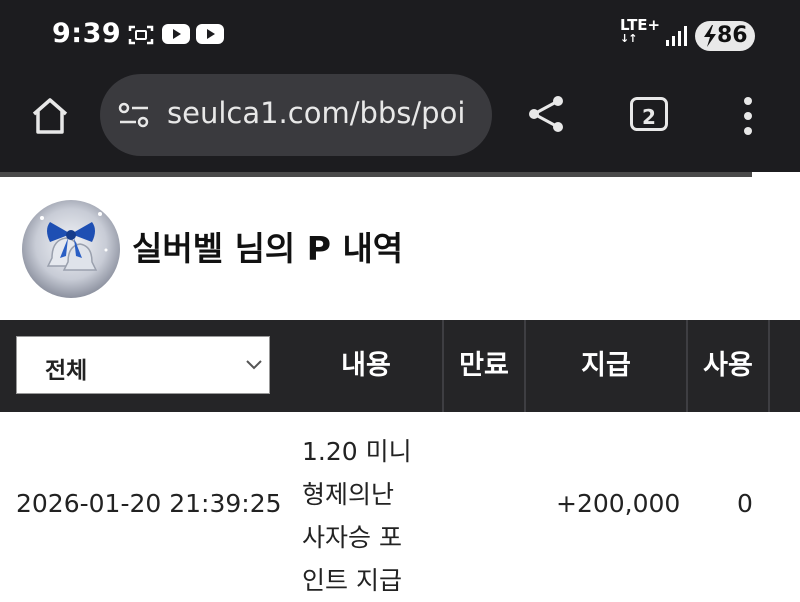  What do you see at coordinates (357, 451) in the screenshot?
I see `row-content-line: 1.20 미니` at bounding box center [357, 451].